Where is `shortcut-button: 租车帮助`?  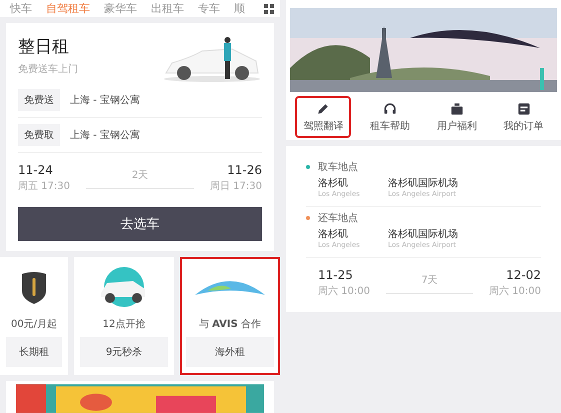
shortcut-button: 租车帮助 is located at coordinates (390, 117).